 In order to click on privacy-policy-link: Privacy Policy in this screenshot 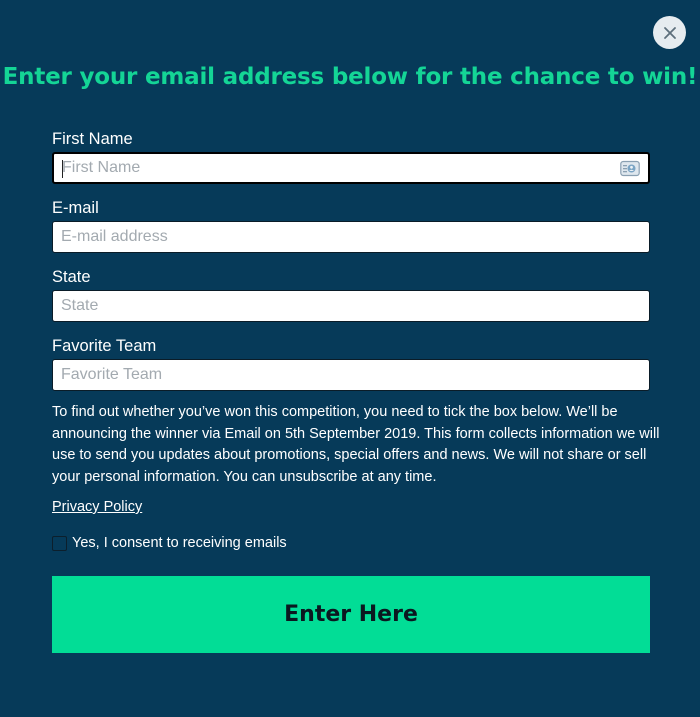, I will do `click(97, 507)`.